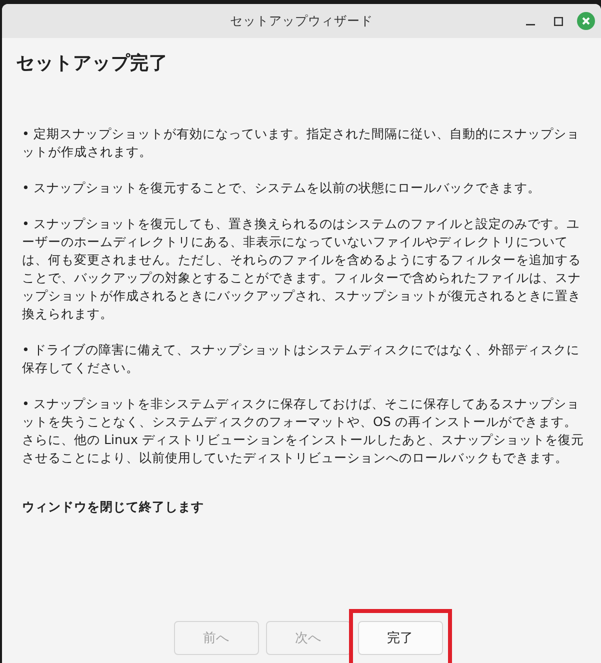  What do you see at coordinates (400, 638) in the screenshot?
I see `wizard-button: 完了` at bounding box center [400, 638].